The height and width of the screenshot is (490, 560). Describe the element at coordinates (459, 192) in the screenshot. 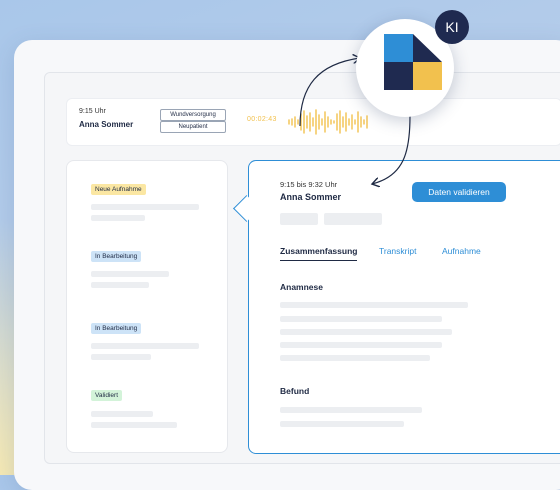

I see `validate-data-button: Daten validieren` at that location.